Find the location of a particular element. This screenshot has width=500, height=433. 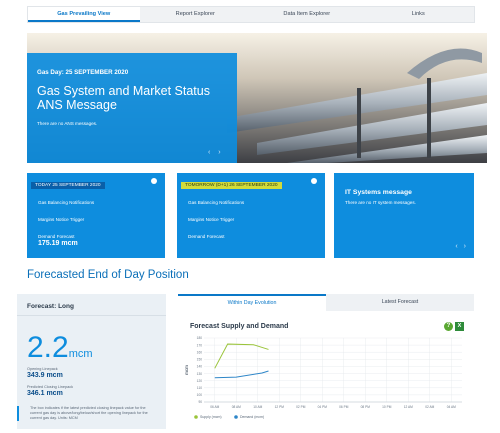

x-tick-label: 10 PM is located at coordinates (387, 407).